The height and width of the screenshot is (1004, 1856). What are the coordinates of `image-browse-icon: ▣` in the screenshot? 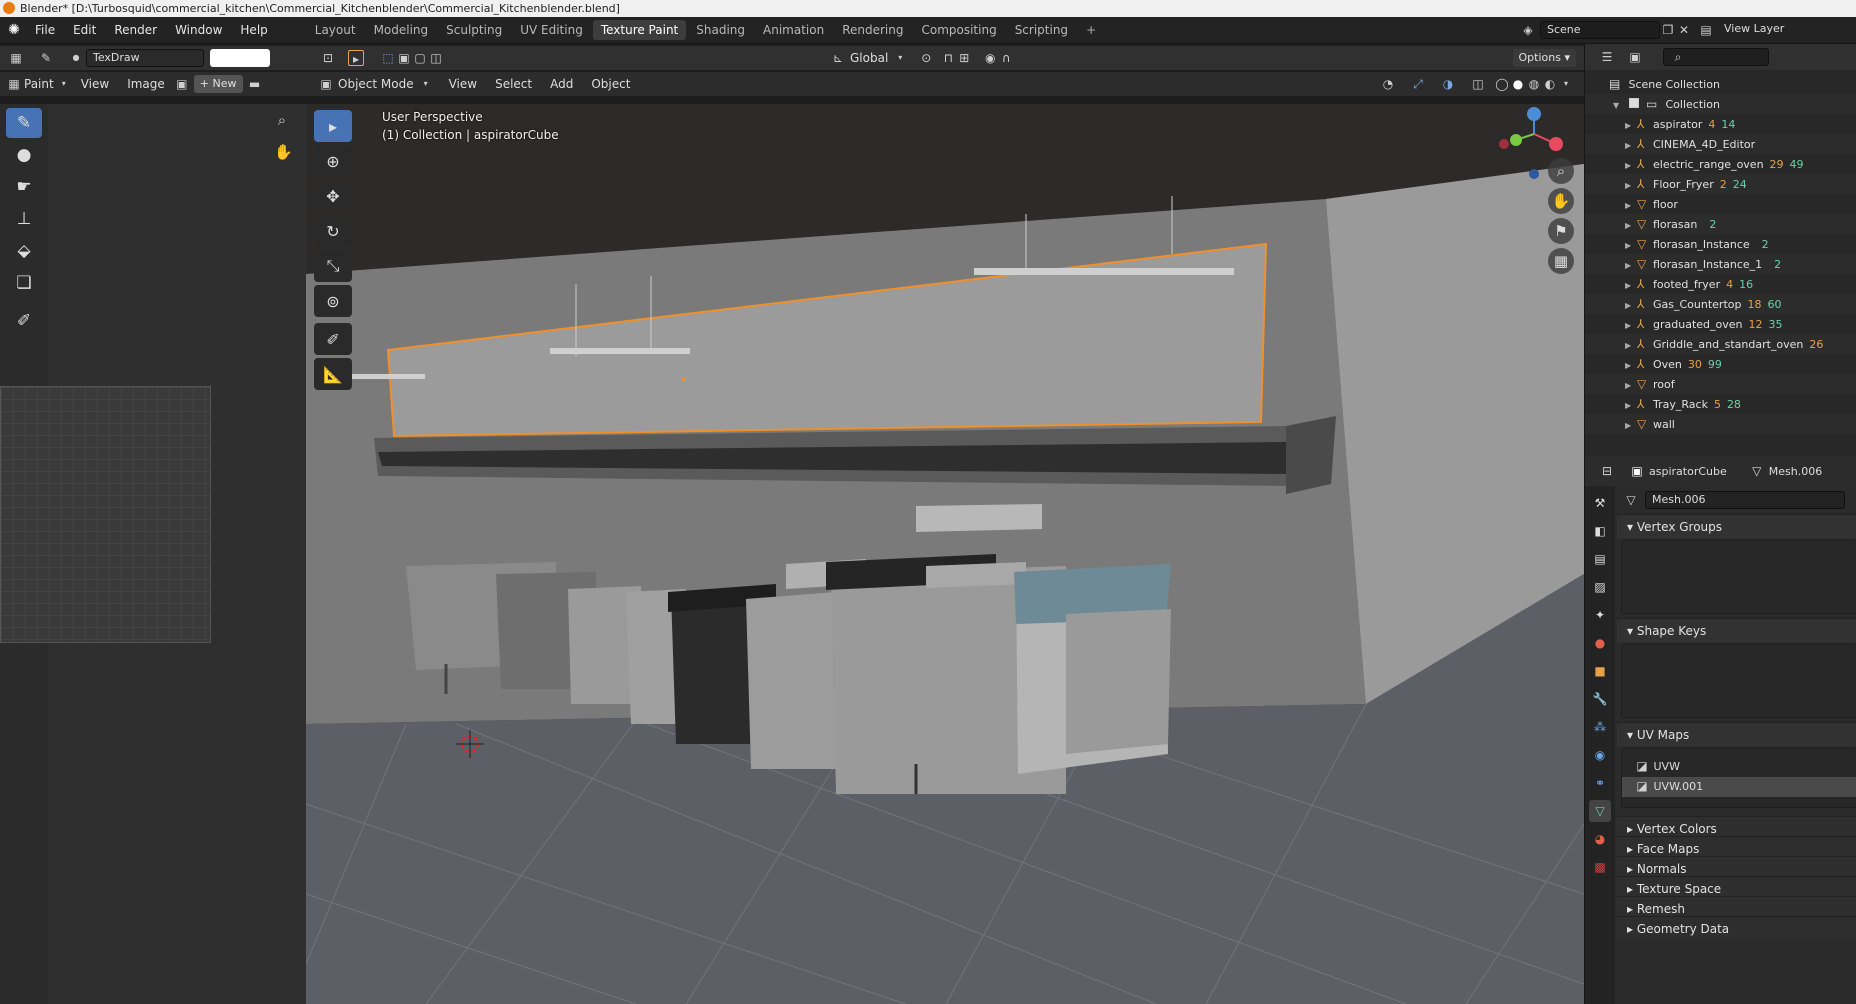 It's located at (182, 84).